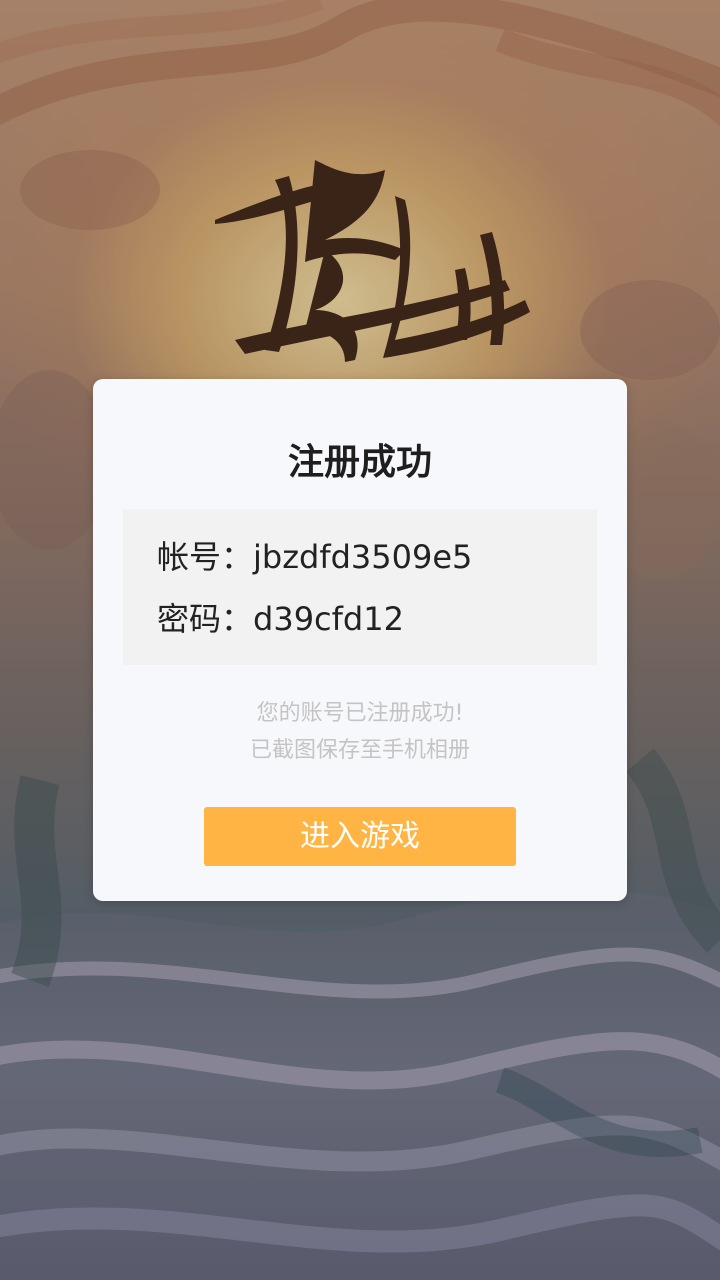 This screenshot has height=1280, width=720. I want to click on account-row: 帐号：jbzdfd3509e5, so click(314, 557).